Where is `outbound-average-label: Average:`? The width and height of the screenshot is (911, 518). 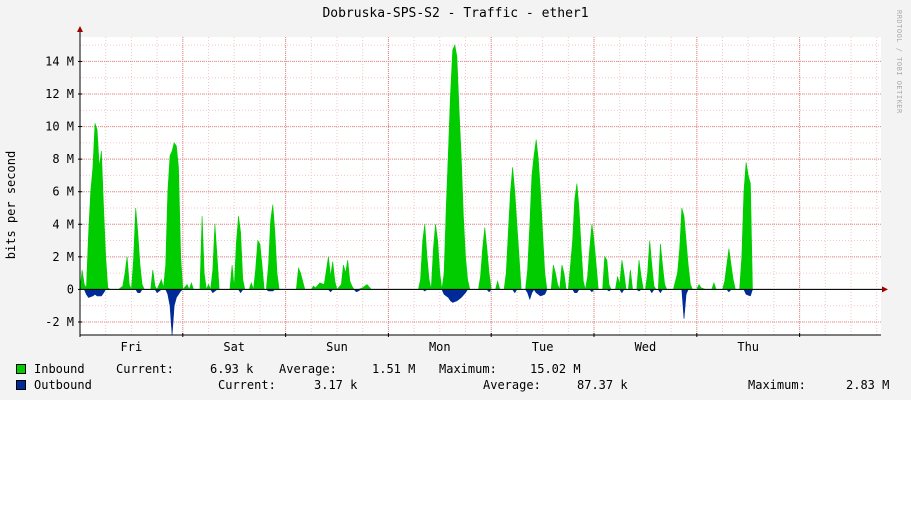 outbound-average-label: Average: is located at coordinates (512, 385).